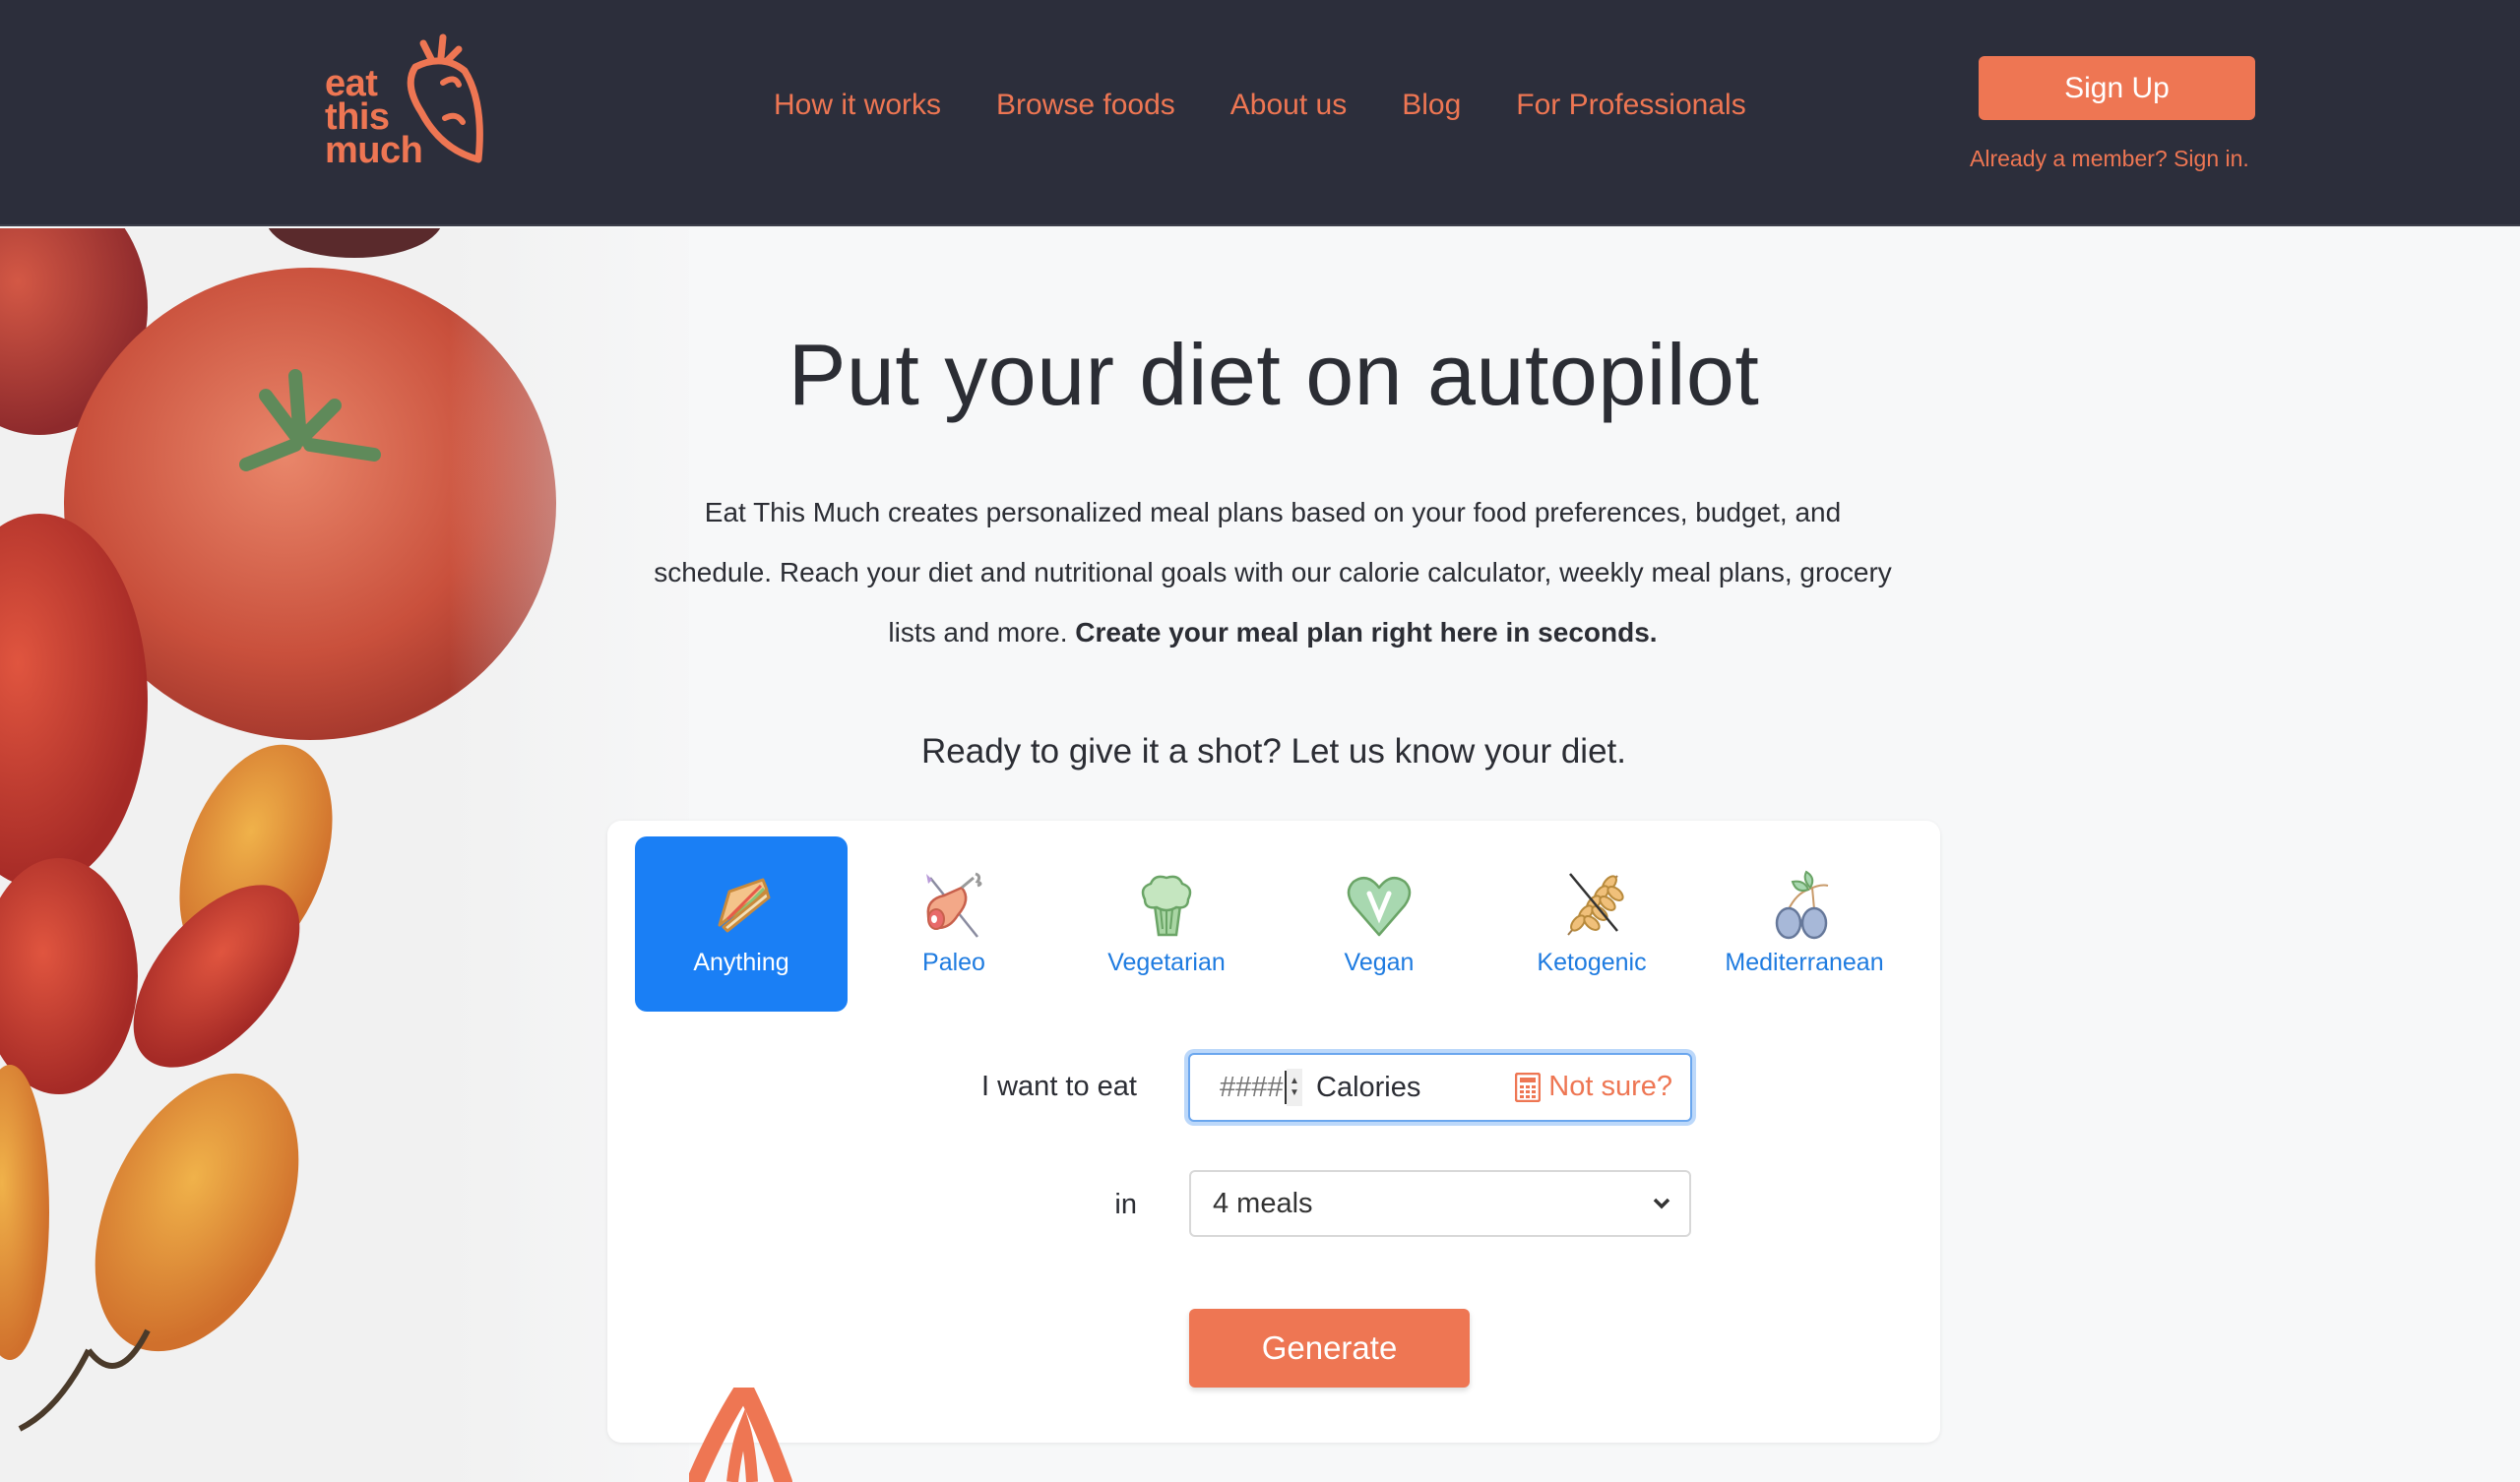 The image size is (2520, 1482). Describe the element at coordinates (1440, 1087) in the screenshot. I see `calories-field: ▲ ▼ Calories Not sure?` at that location.